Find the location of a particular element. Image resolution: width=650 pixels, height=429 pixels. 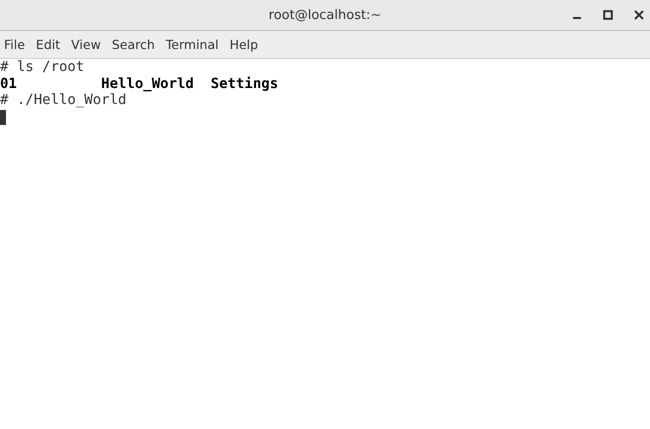

menu-item: Terminal is located at coordinates (192, 44).